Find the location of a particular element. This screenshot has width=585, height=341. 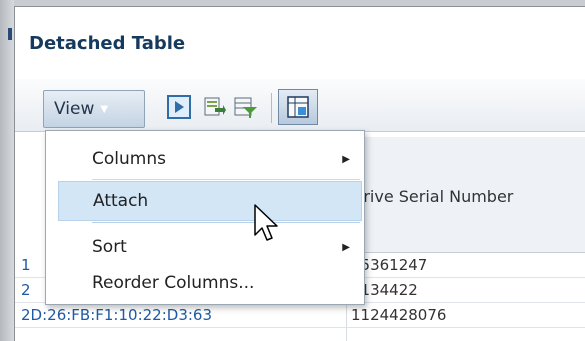

menu-item-attach: Attach is located at coordinates (210, 201).